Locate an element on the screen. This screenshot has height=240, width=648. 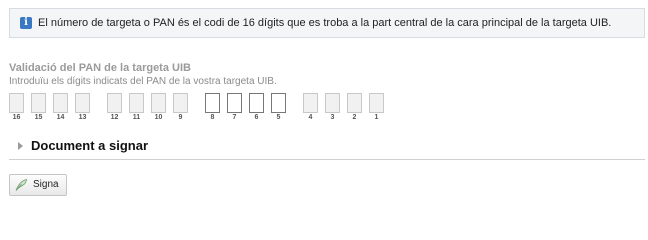
pan-digit-11-label: 11 is located at coordinates (136, 117).